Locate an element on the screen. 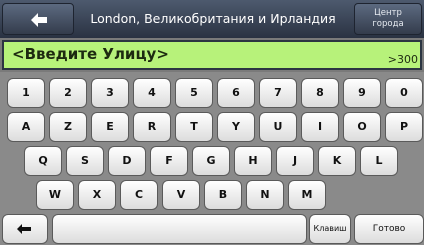 The image size is (424, 245). page-title: London, Великобритания и Ирландия is located at coordinates (213, 18).